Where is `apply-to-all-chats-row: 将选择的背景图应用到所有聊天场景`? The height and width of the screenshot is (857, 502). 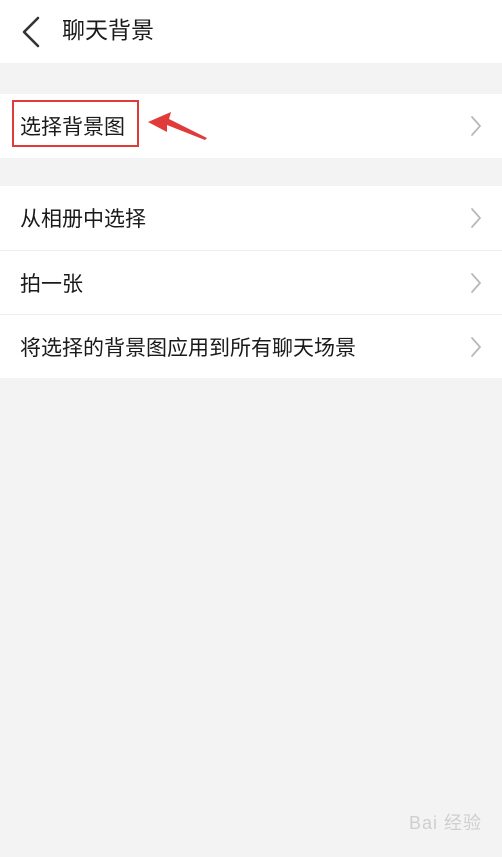
apply-to-all-chats-row: 将选择的背景图应用到所有聊天场景 is located at coordinates (251, 346).